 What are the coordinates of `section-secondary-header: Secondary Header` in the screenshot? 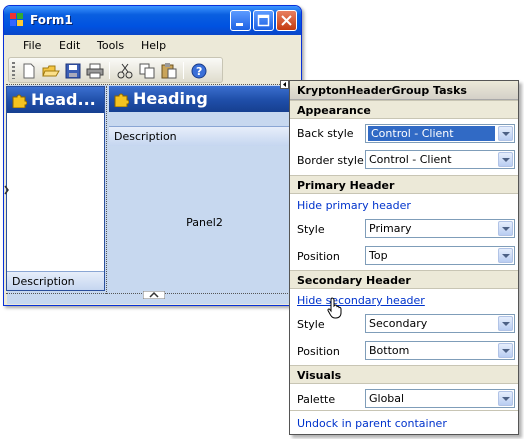 It's located at (404, 279).